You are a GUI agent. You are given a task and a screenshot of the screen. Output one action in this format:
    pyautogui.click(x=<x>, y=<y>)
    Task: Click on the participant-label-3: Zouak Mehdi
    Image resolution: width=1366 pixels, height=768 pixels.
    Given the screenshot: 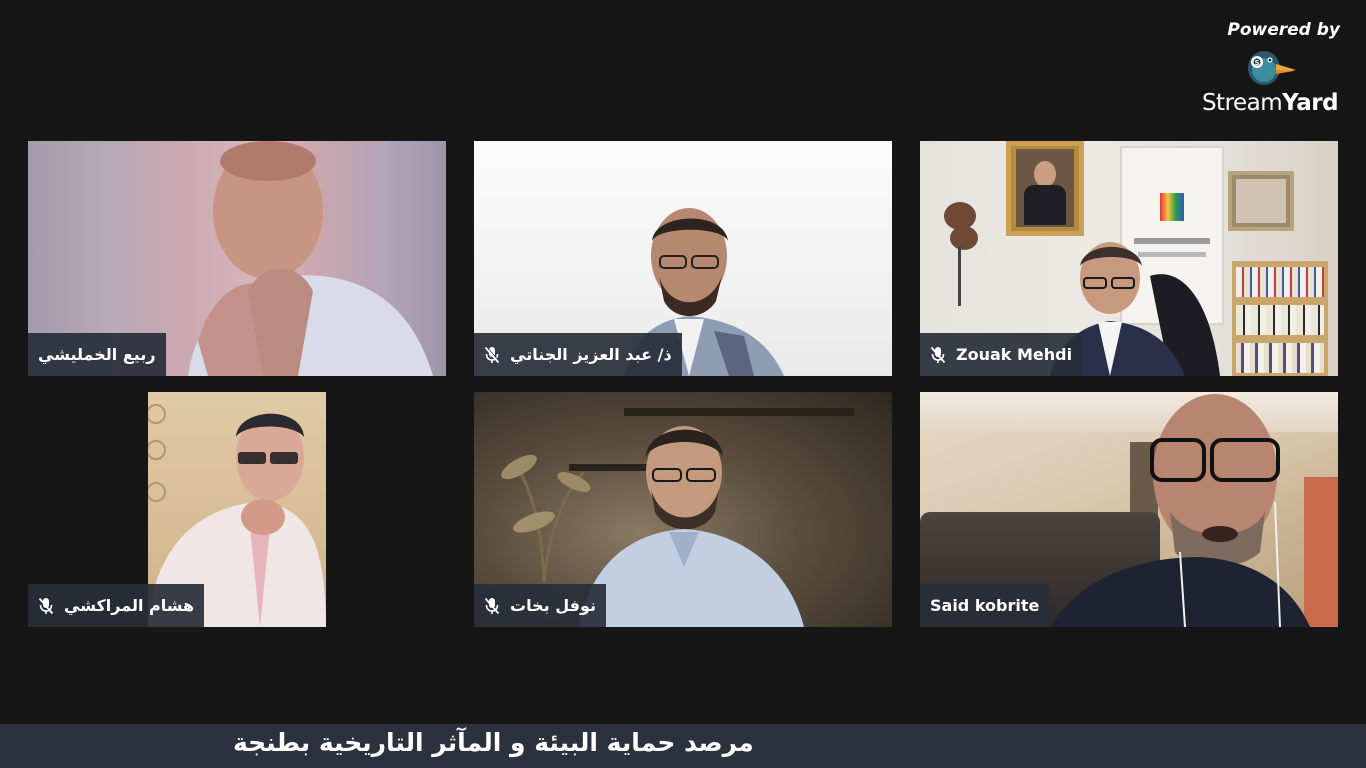 What is the action you would take?
    pyautogui.click(x=1001, y=354)
    